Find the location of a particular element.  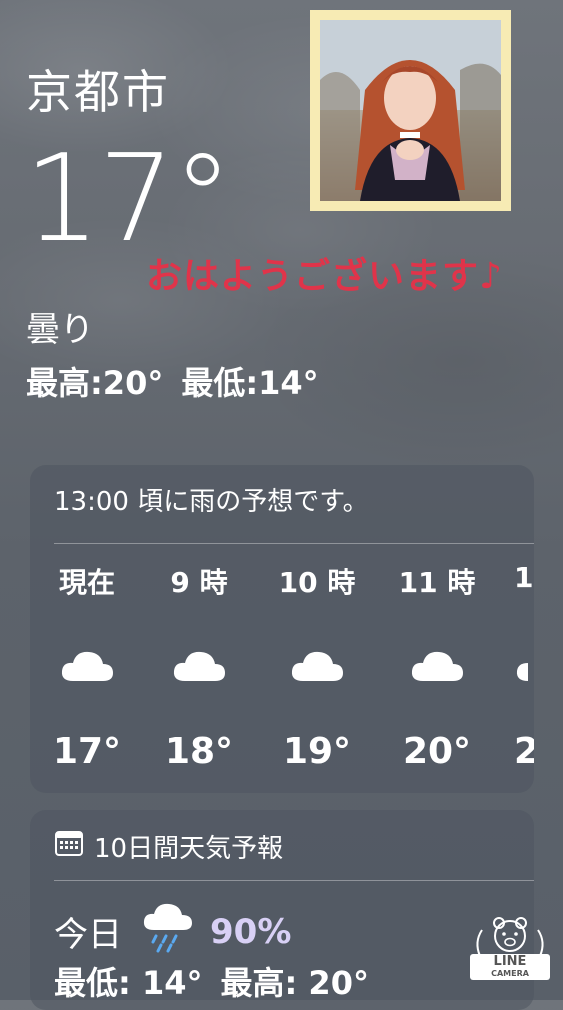

weather-condition: 曇り is located at coordinates (60, 330).